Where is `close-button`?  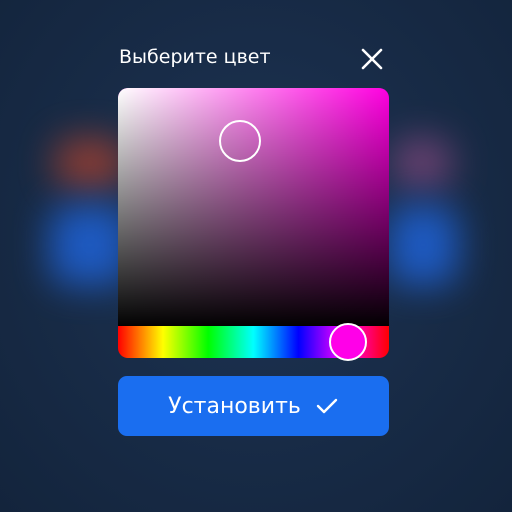
close-button is located at coordinates (372, 59).